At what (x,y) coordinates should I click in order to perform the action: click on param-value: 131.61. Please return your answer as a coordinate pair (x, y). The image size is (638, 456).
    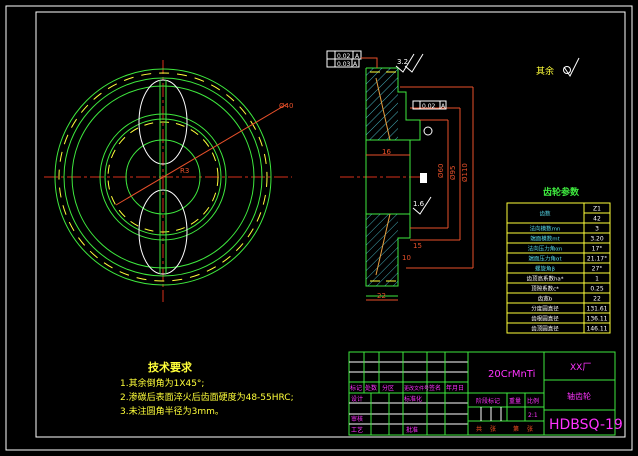
    Looking at the image, I should click on (597, 309).